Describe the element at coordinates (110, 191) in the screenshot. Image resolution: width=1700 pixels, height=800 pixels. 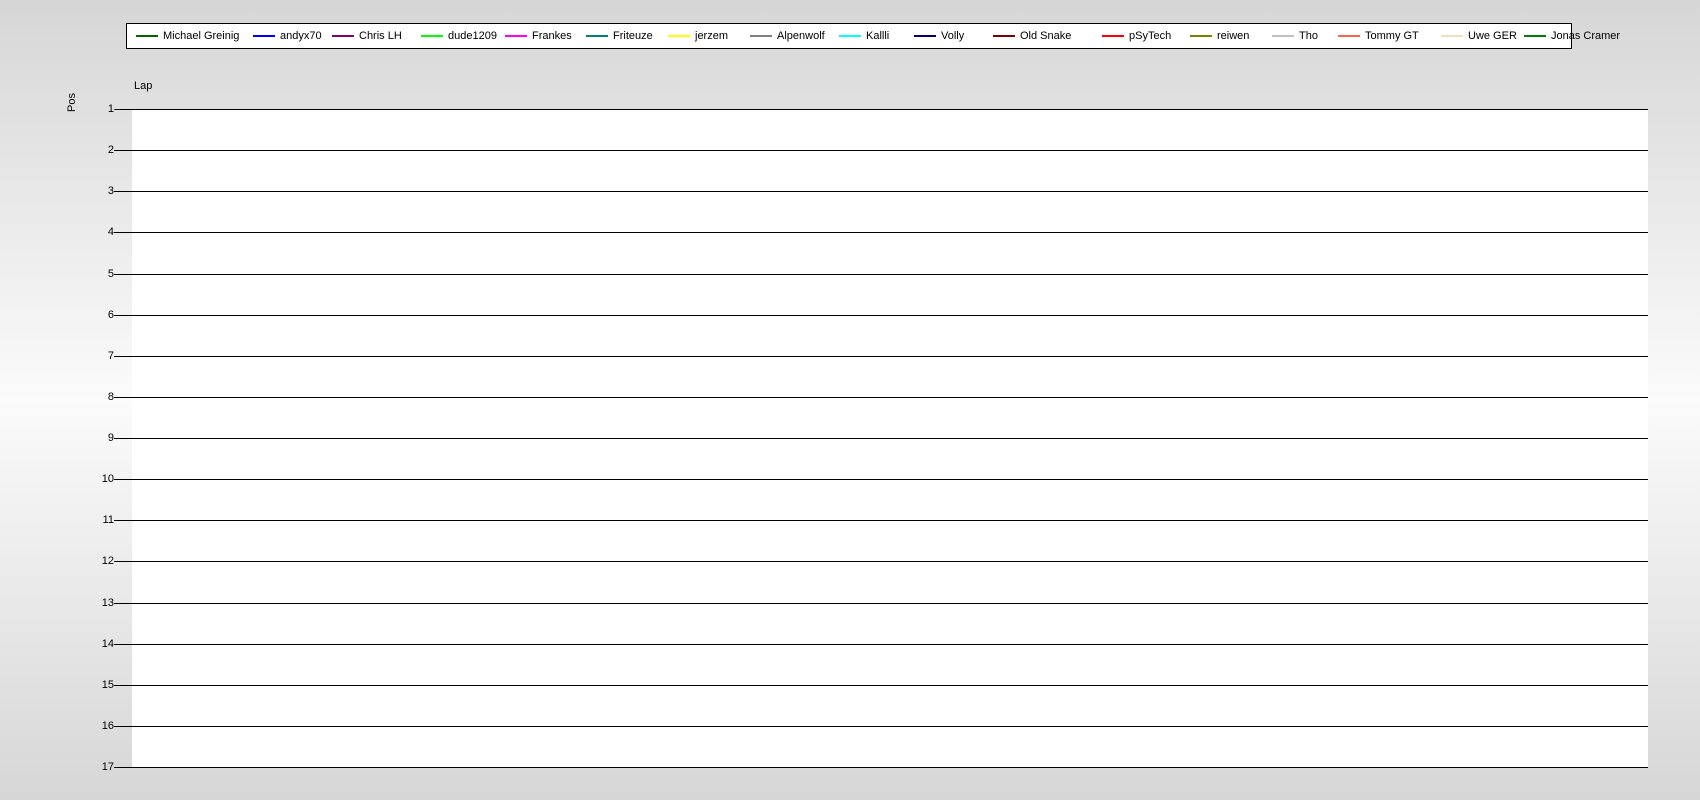
I see `y-tick-label: 3` at that location.